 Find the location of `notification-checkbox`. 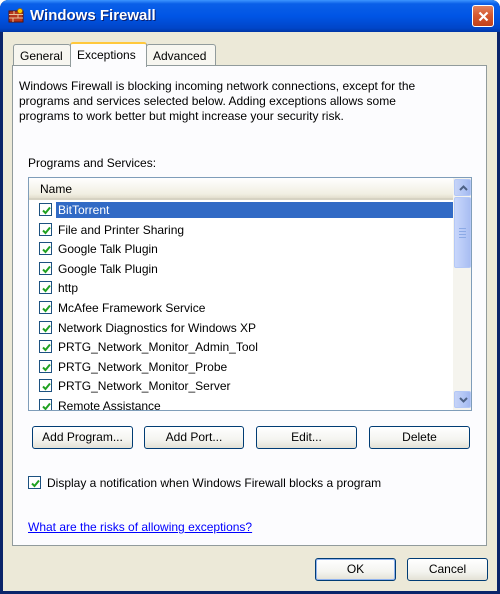

notification-checkbox is located at coordinates (34, 482).